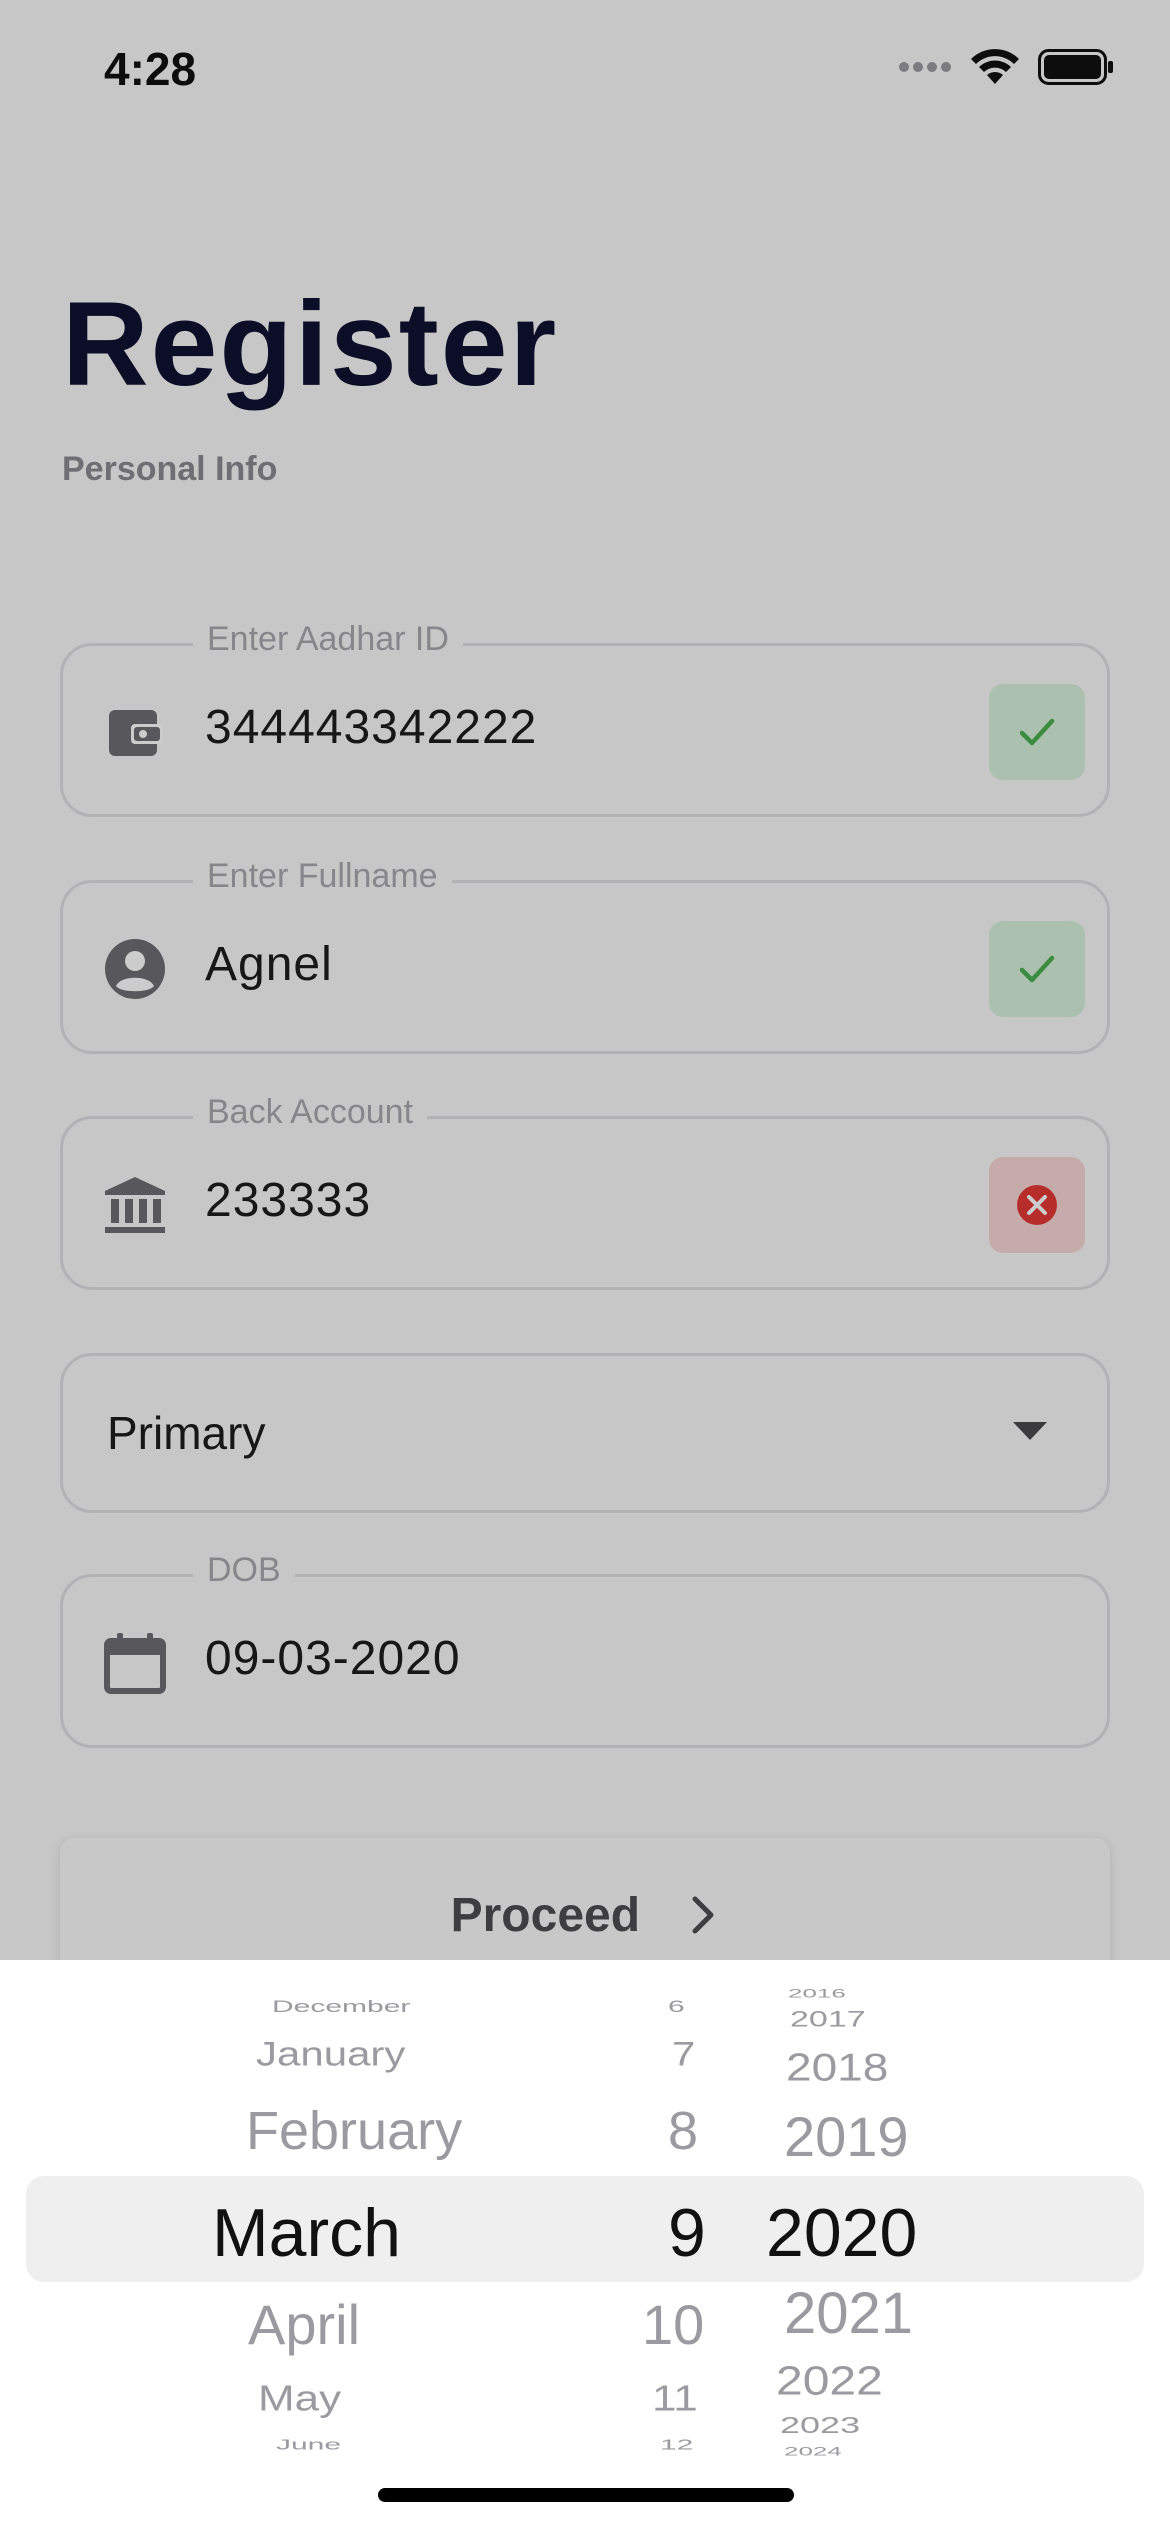 This screenshot has height=2532, width=1170. Describe the element at coordinates (585, 2229) in the screenshot. I see `picker-selection-highlight` at that location.